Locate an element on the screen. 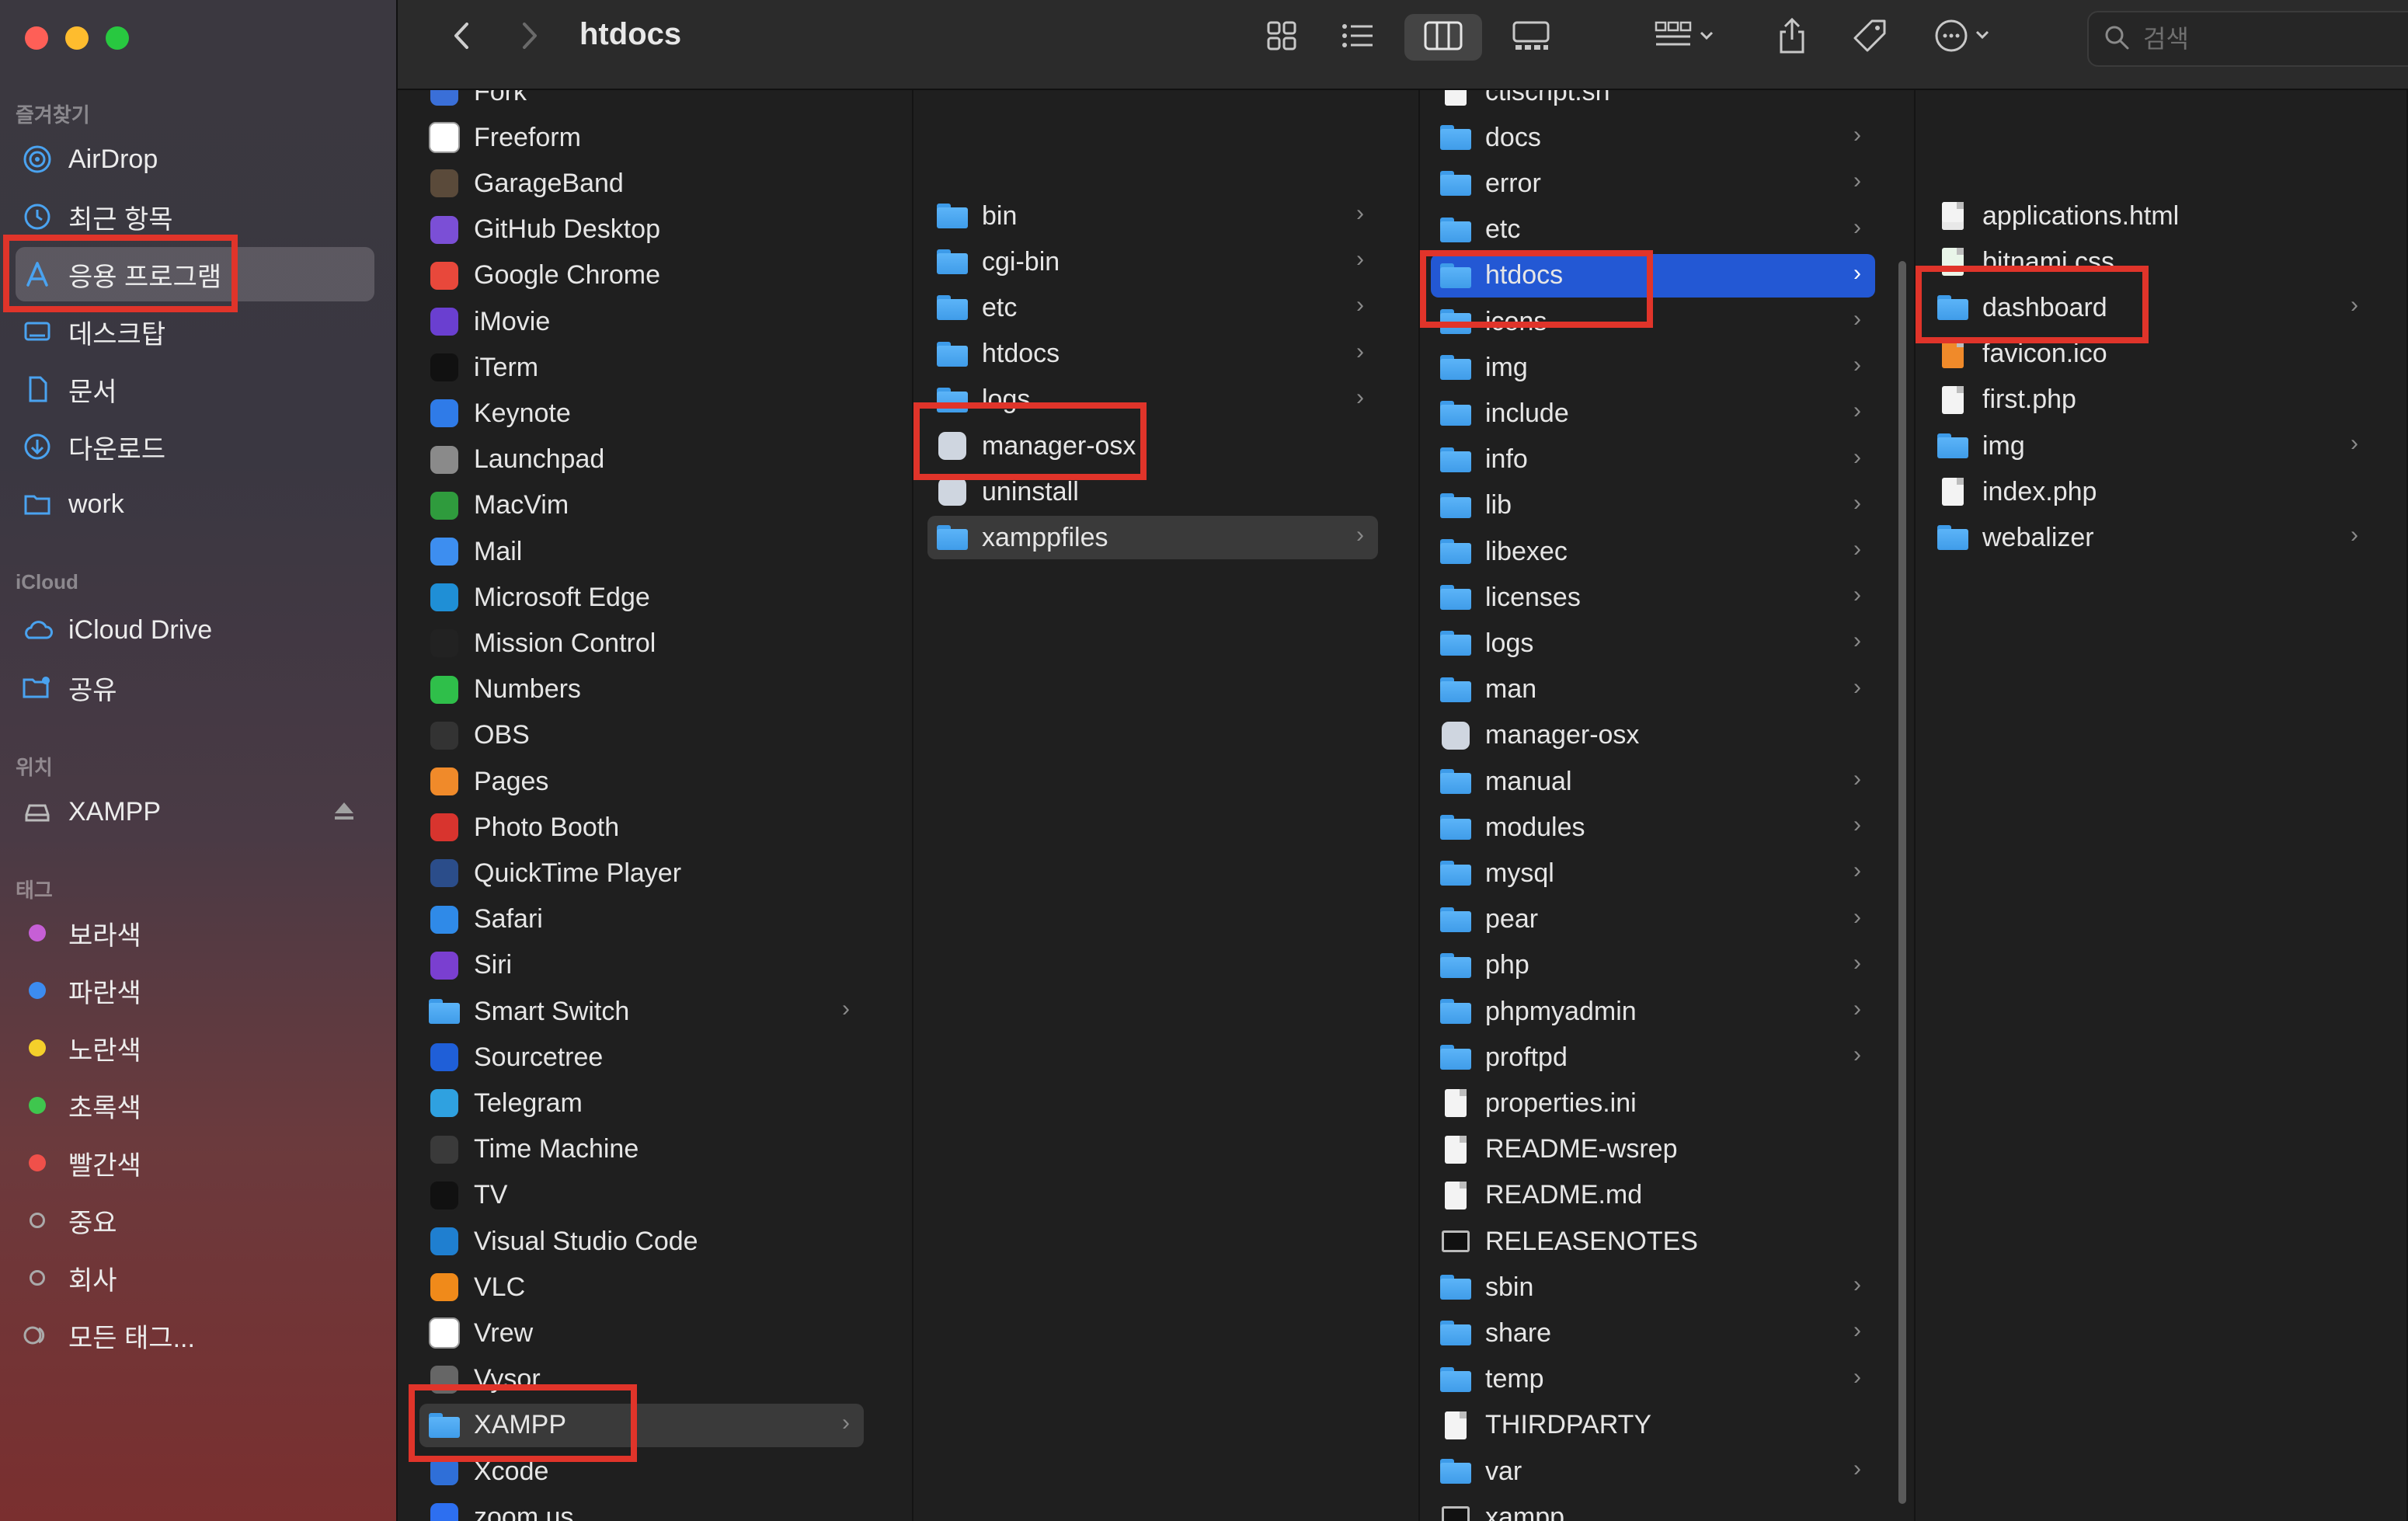  folder-item-webalizer: webalizer › is located at coordinates (2150, 537).